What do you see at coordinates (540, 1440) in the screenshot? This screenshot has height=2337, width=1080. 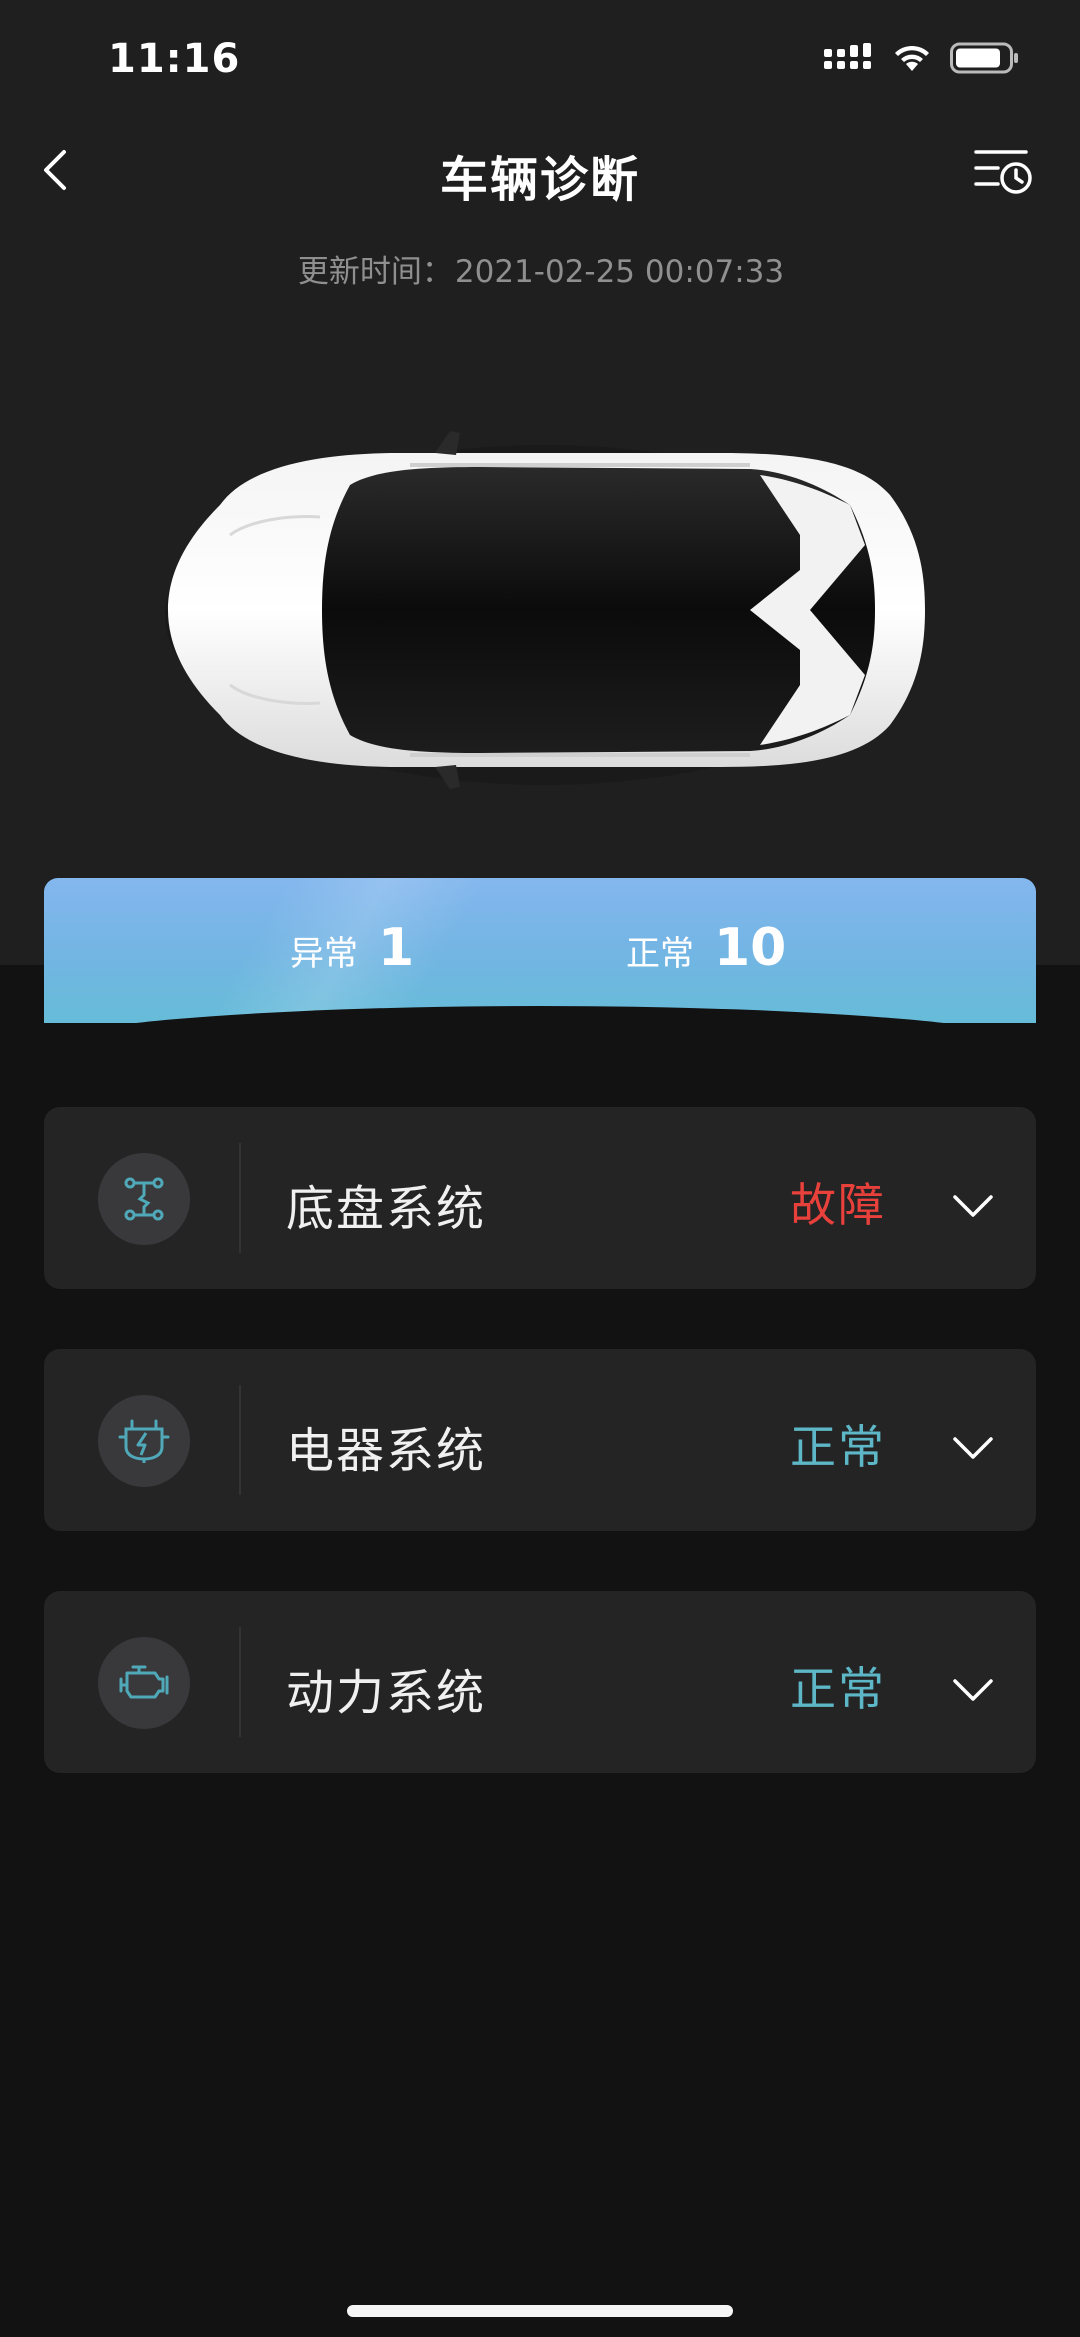 I see `system-card-electrical: 电器系统 正常` at bounding box center [540, 1440].